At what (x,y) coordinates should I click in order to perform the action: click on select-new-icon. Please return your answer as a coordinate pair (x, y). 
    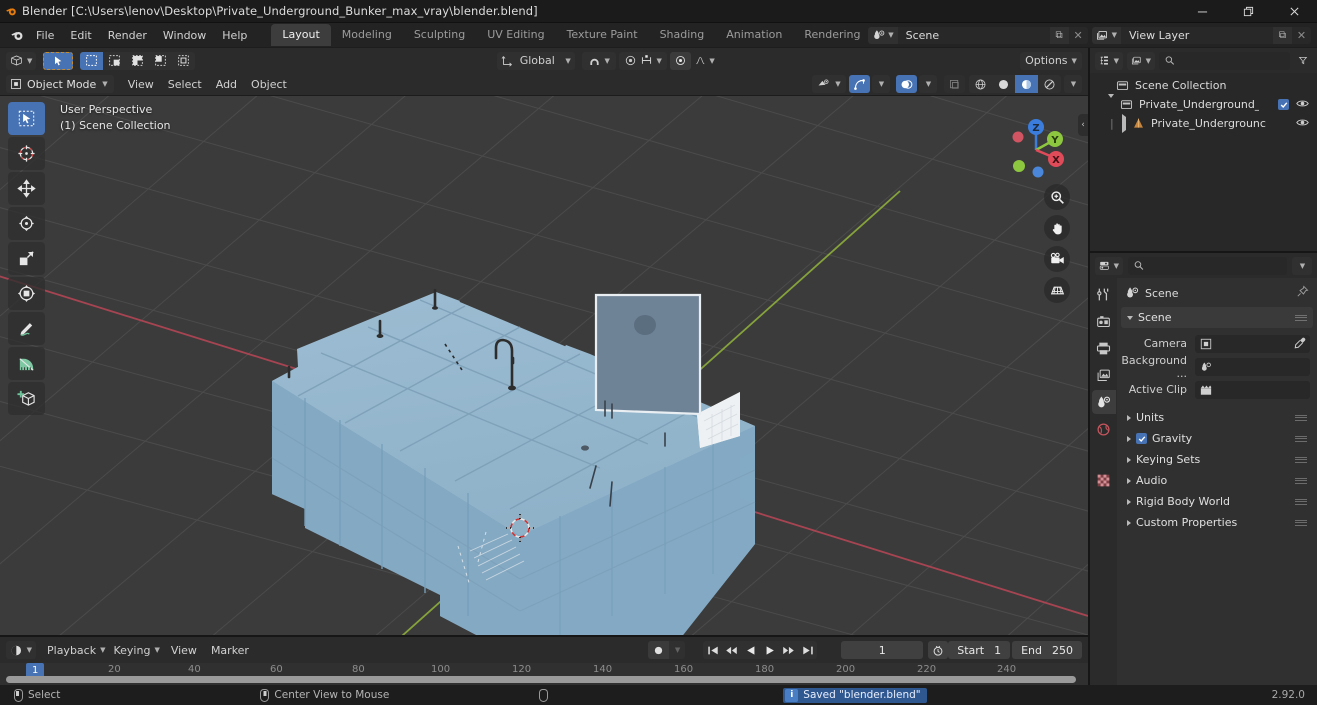
    Looking at the image, I should click on (92, 60).